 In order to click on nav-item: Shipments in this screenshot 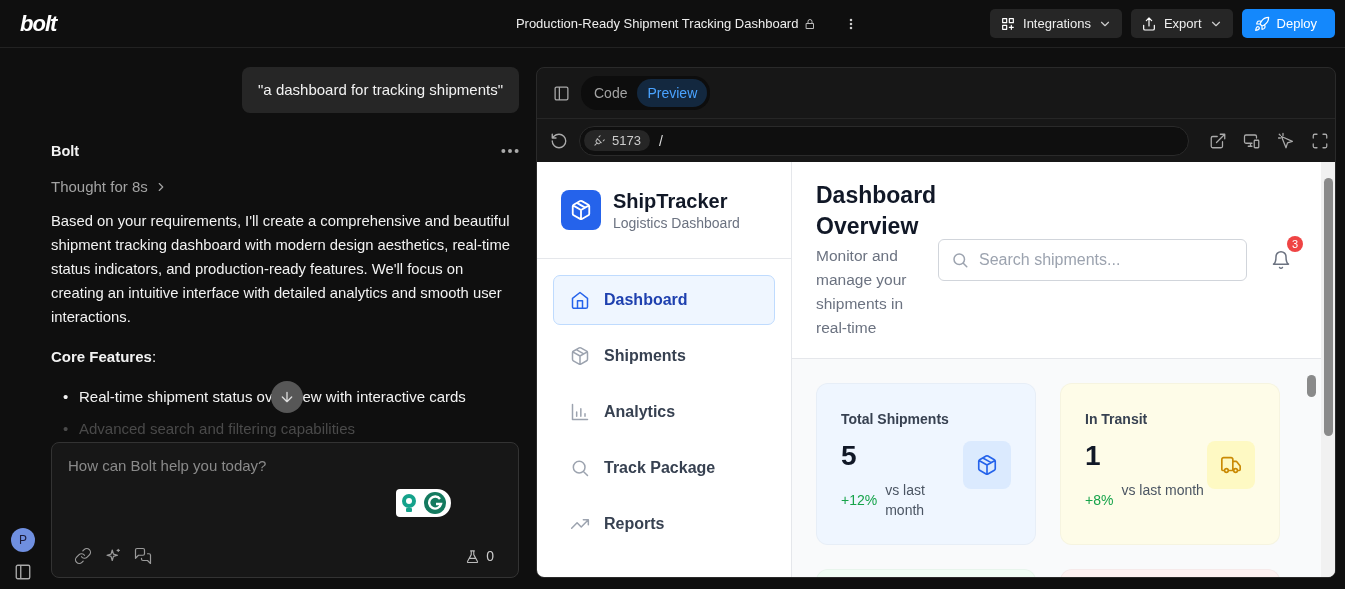, I will do `click(664, 356)`.